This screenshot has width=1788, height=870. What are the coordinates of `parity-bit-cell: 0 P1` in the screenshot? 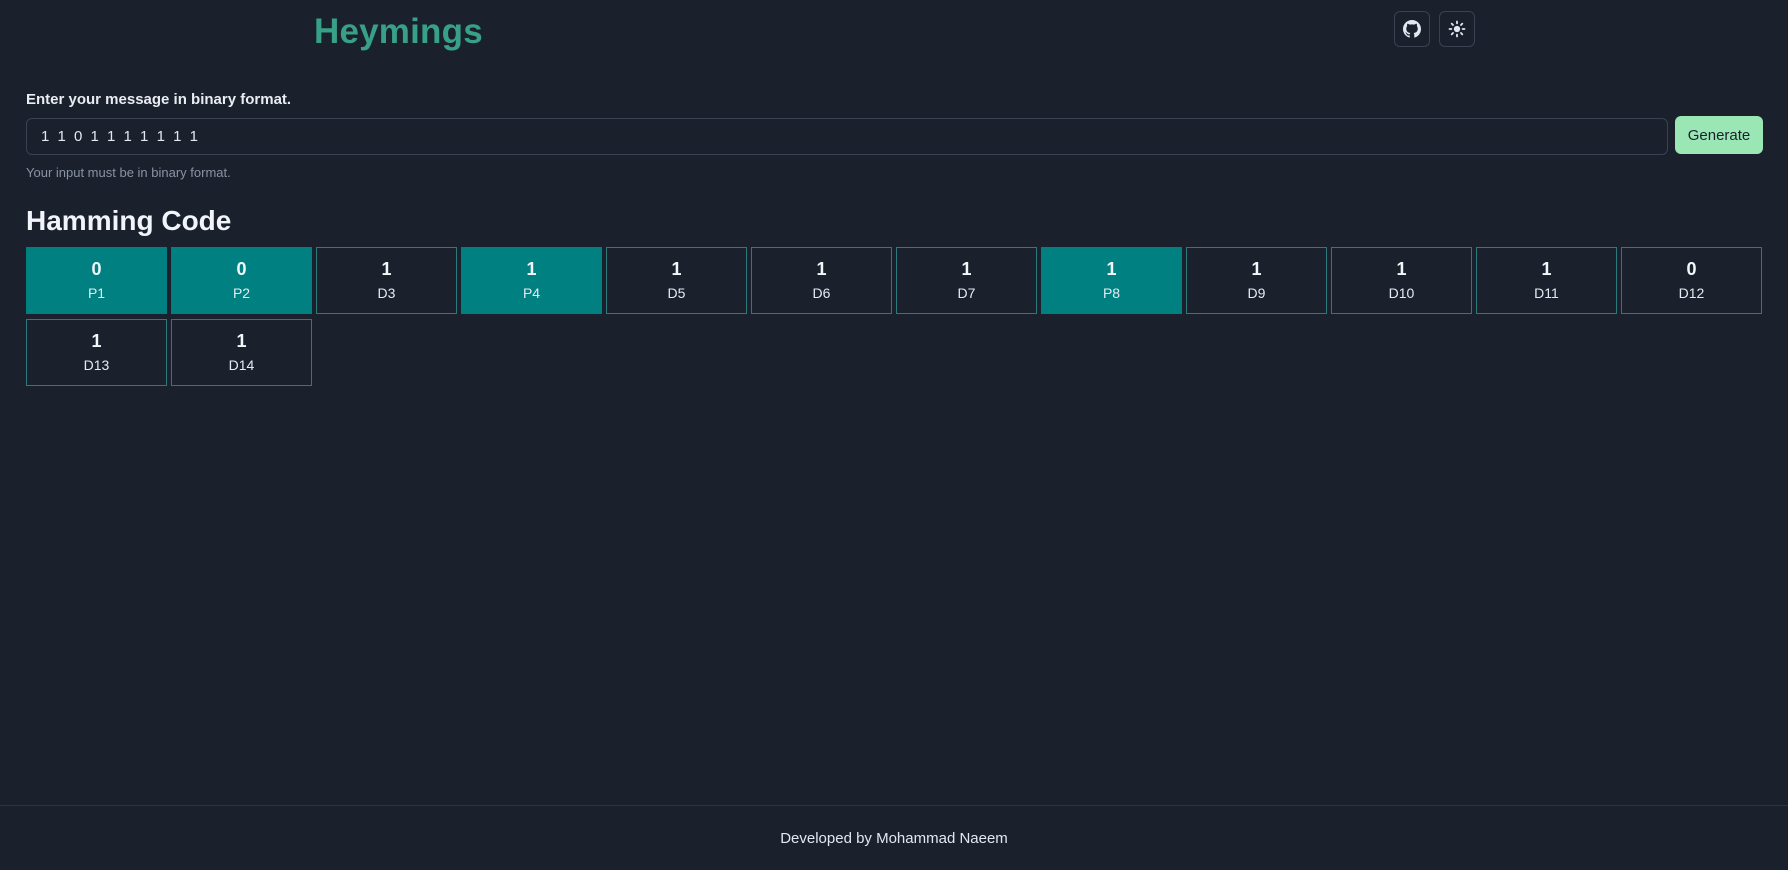 It's located at (96, 280).